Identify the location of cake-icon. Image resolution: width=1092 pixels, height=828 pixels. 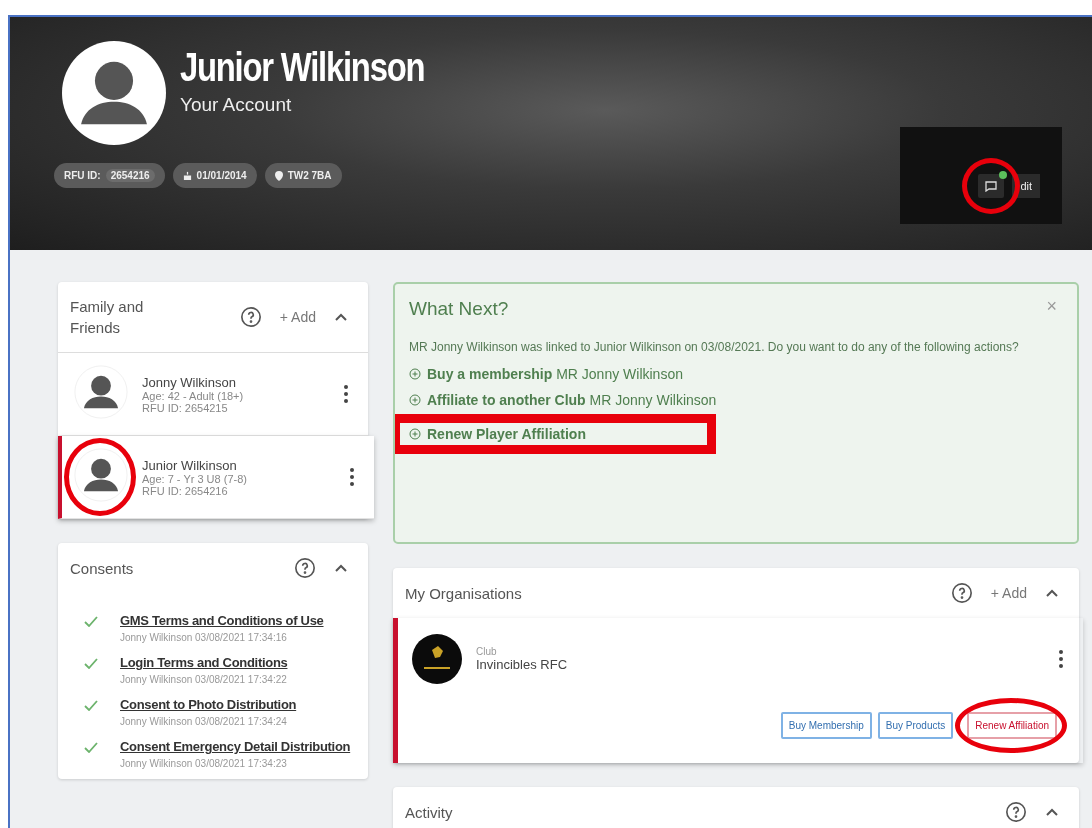
(187, 175).